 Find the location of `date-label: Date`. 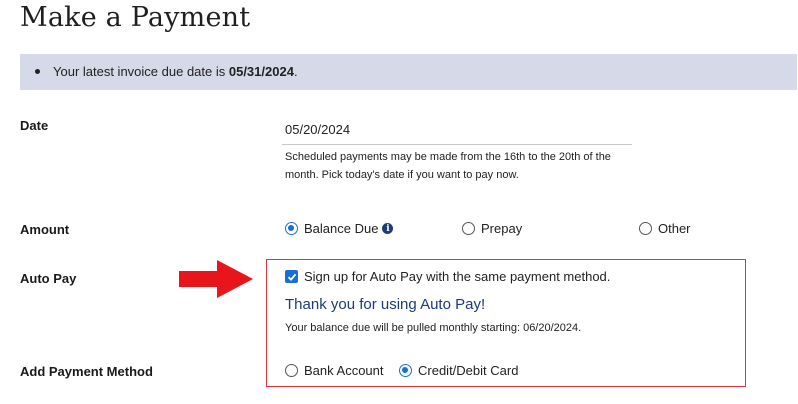

date-label: Date is located at coordinates (34, 125).